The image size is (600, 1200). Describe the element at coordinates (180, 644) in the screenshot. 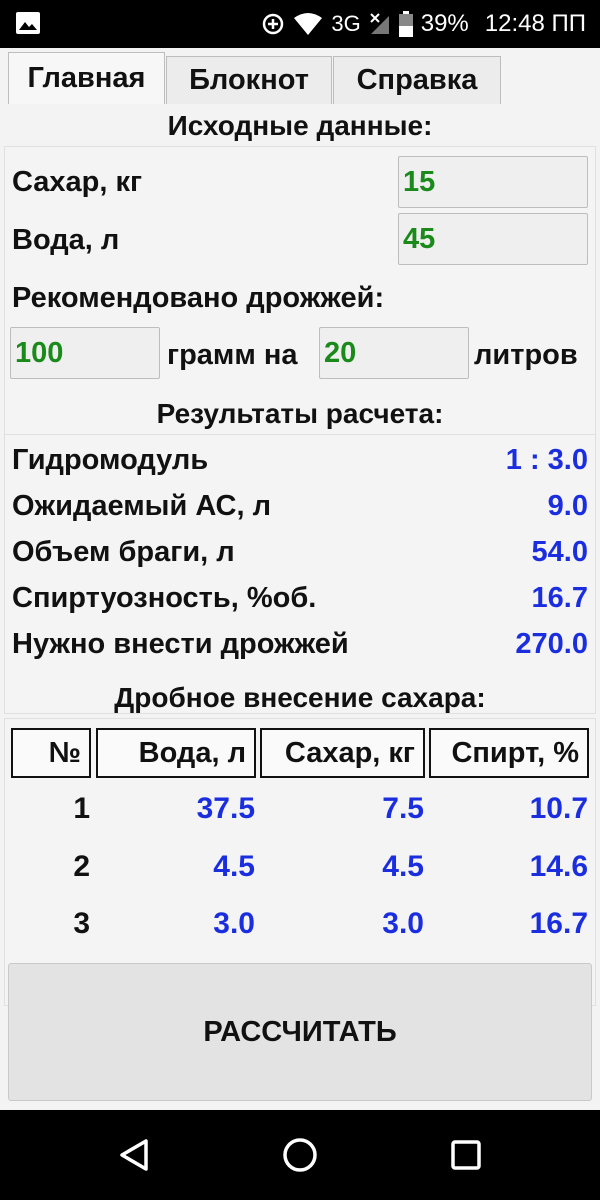

I see `result-label: Нужно внести дрожжей` at that location.